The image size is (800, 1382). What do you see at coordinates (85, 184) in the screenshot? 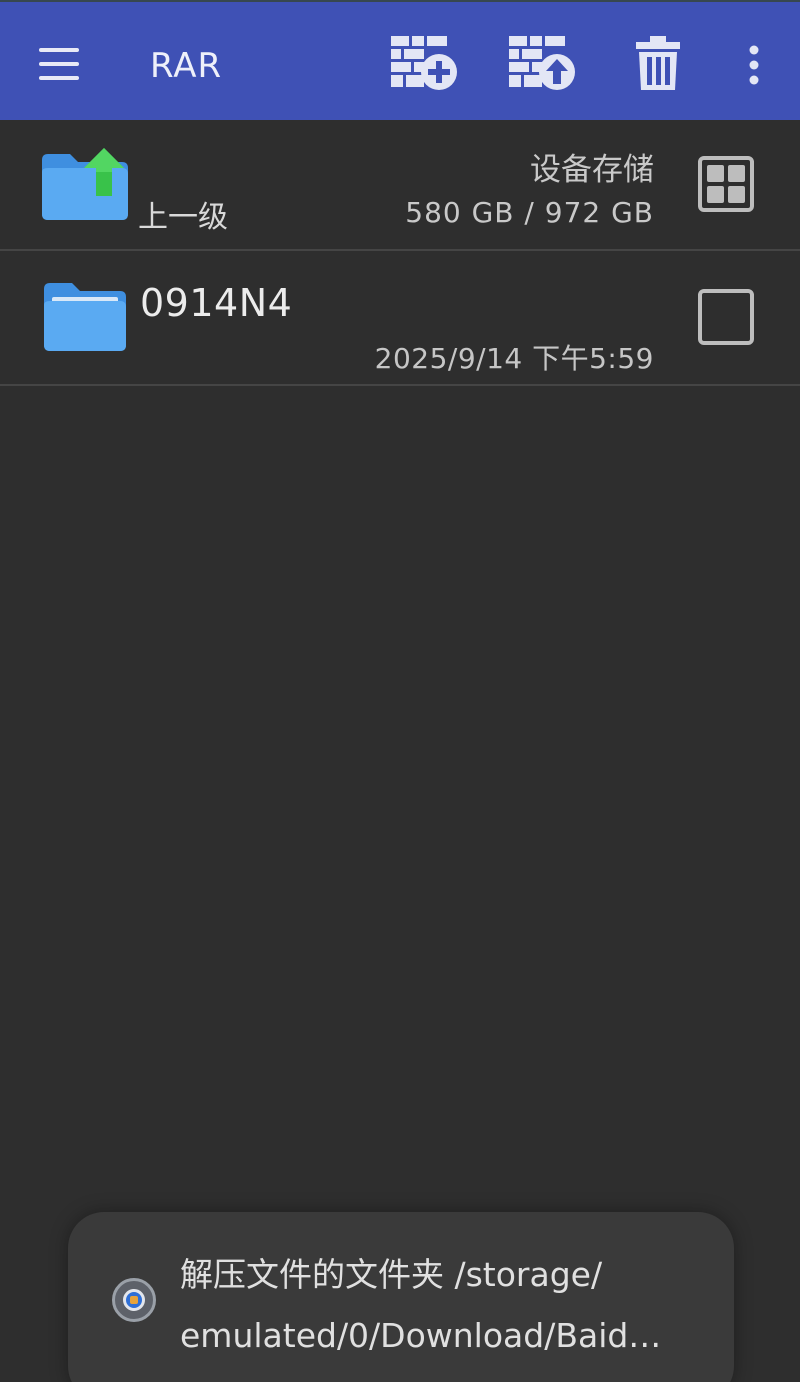
I see `folder-up-icon` at bounding box center [85, 184].